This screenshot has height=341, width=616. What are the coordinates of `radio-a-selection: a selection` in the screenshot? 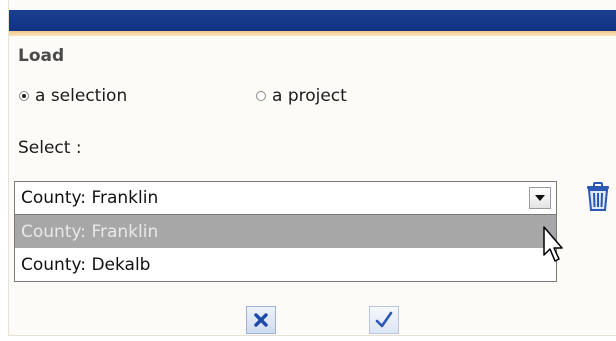 It's located at (73, 96).